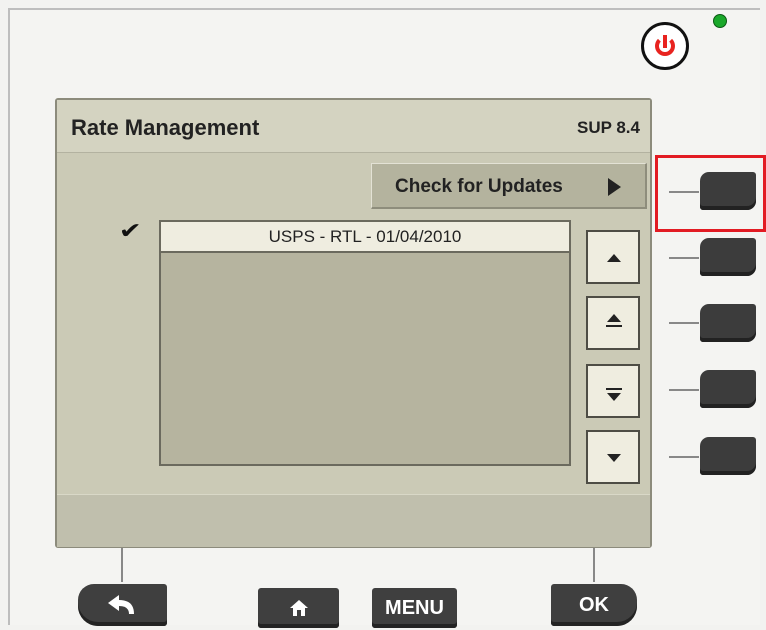  What do you see at coordinates (165, 127) in the screenshot?
I see `page-title: Rate Management` at bounding box center [165, 127].